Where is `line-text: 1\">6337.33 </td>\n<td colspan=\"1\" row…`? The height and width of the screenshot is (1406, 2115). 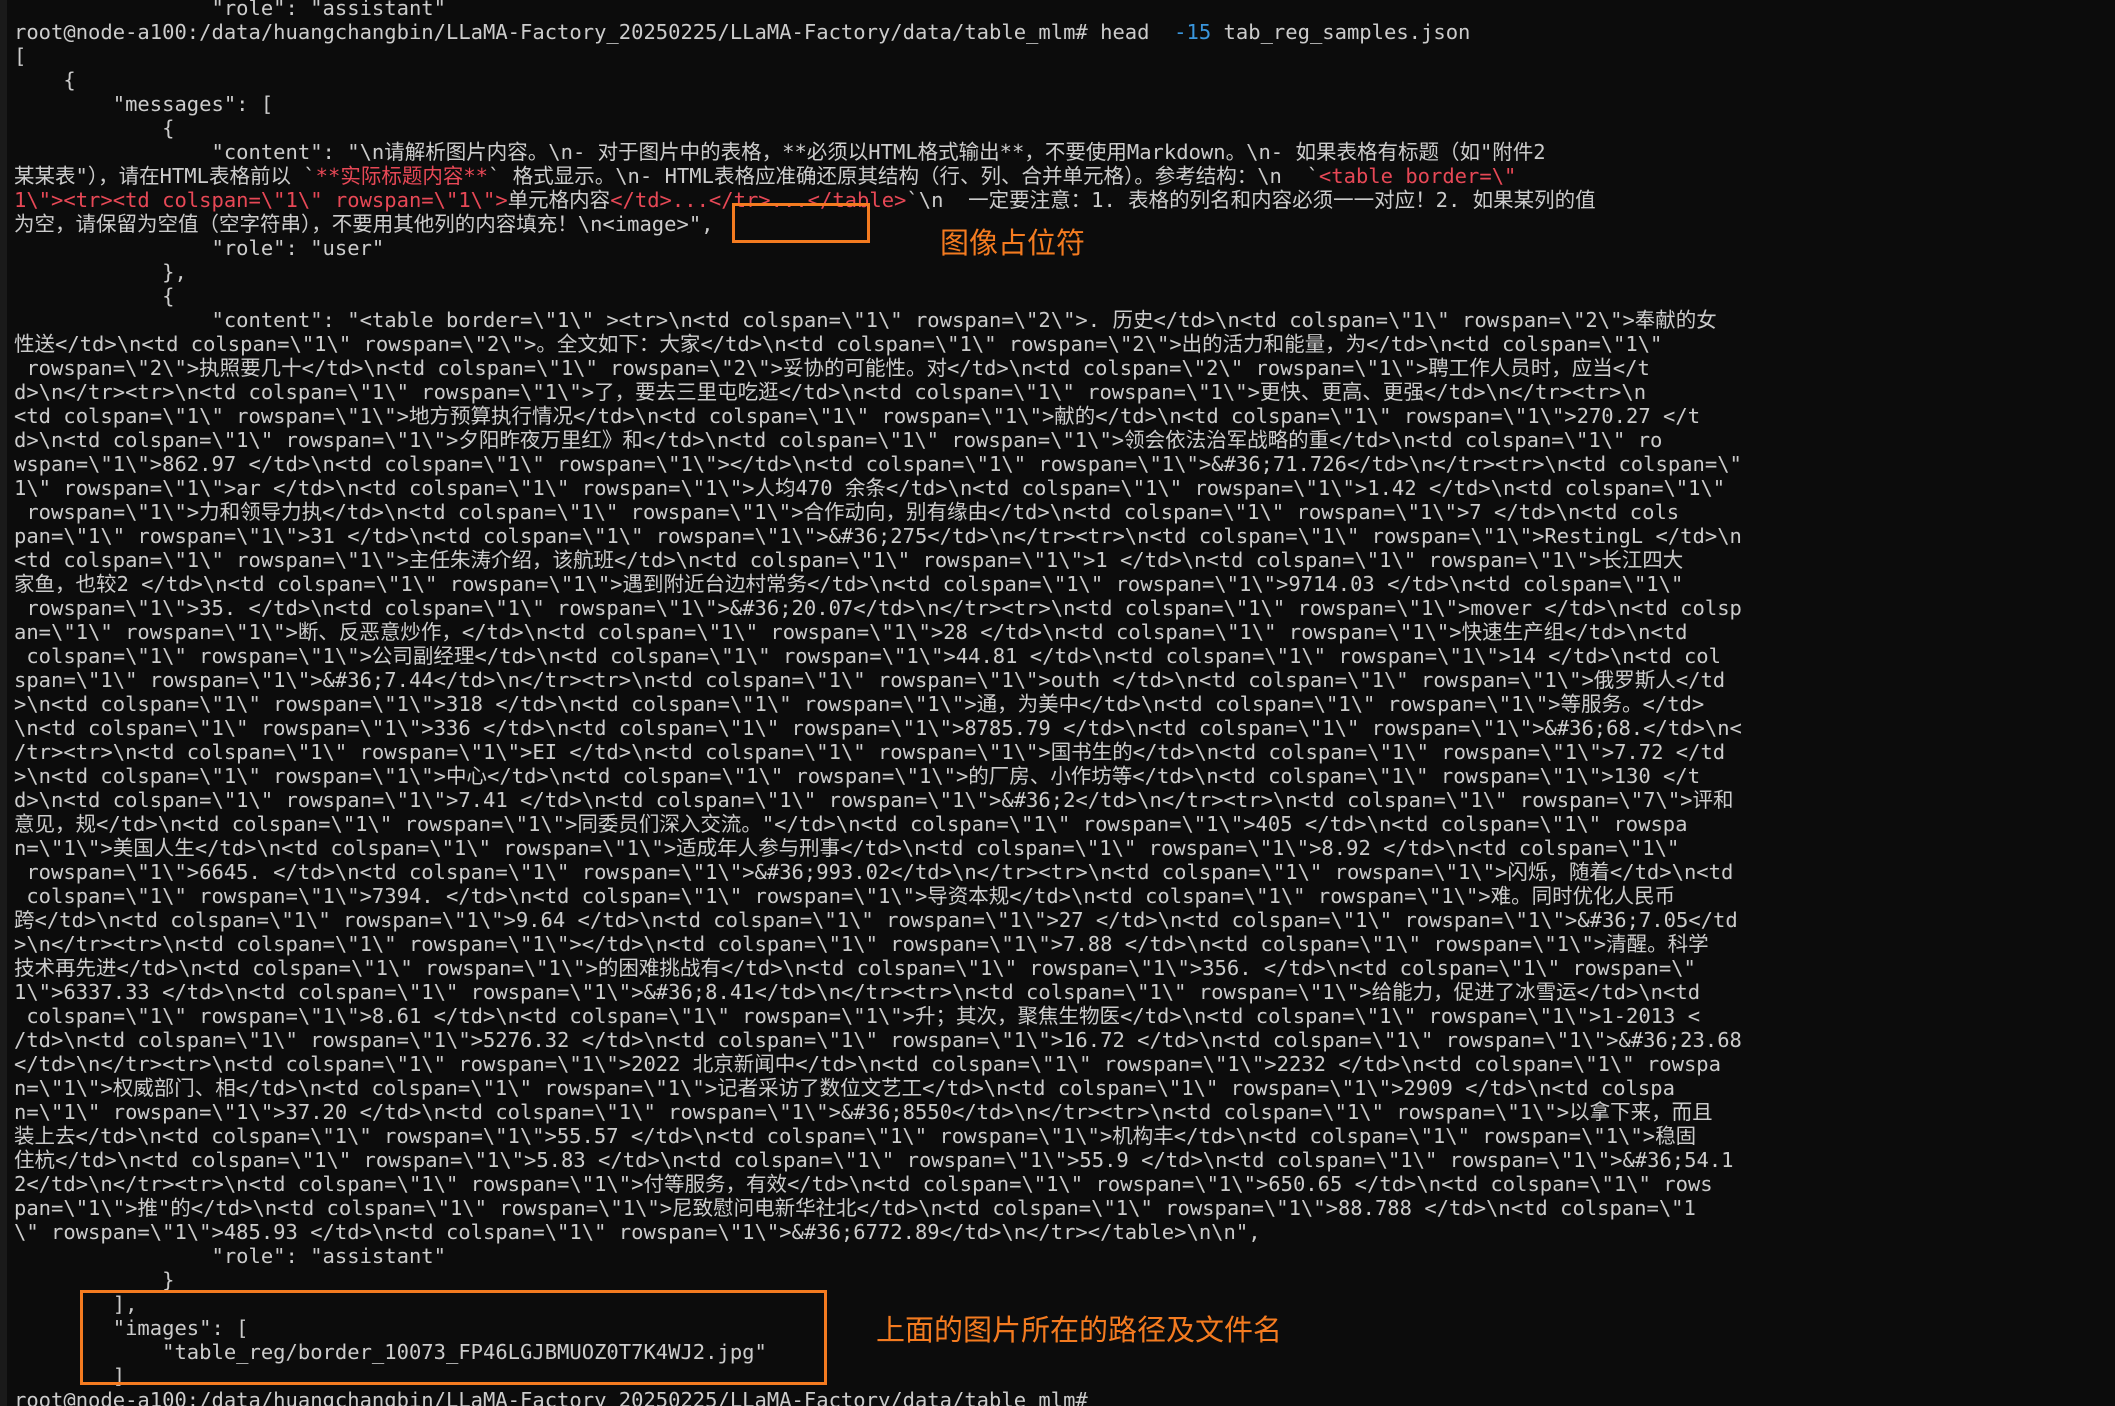
line-text: 1\">6337.33 </td>\n<td colspan=\"1\" row… is located at coordinates (857, 992).